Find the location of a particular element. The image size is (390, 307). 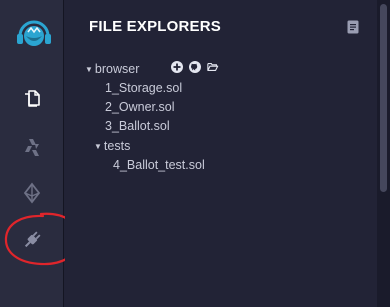

deploy-ethereum-icon is located at coordinates (32, 193).